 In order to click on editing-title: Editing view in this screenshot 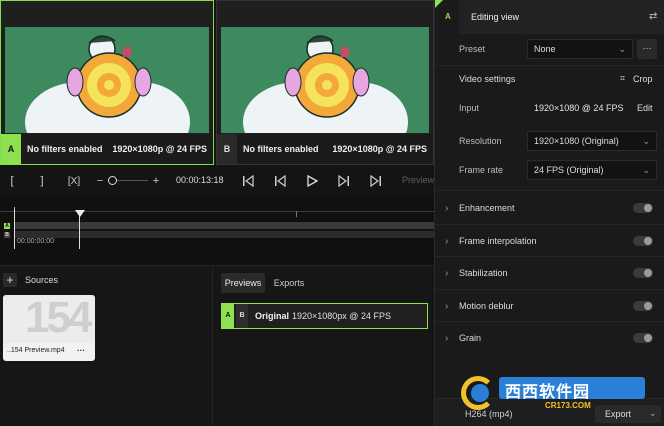, I will do `click(495, 17)`.